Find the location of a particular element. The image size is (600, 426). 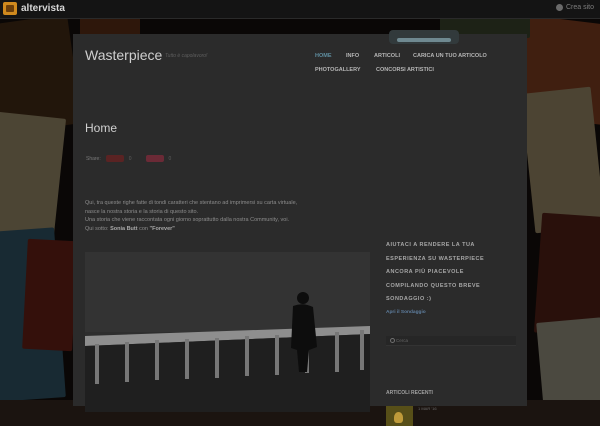

recent-articles-heading: ARTICOLI RECENTI is located at coordinates (409, 393).